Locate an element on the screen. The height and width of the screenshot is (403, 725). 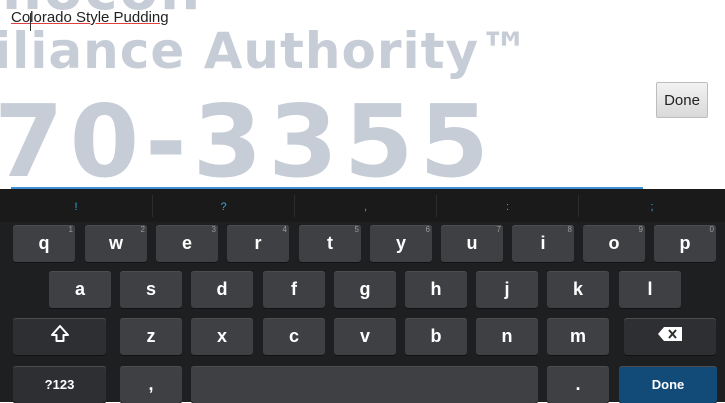
key-label: y is located at coordinates (400, 243).